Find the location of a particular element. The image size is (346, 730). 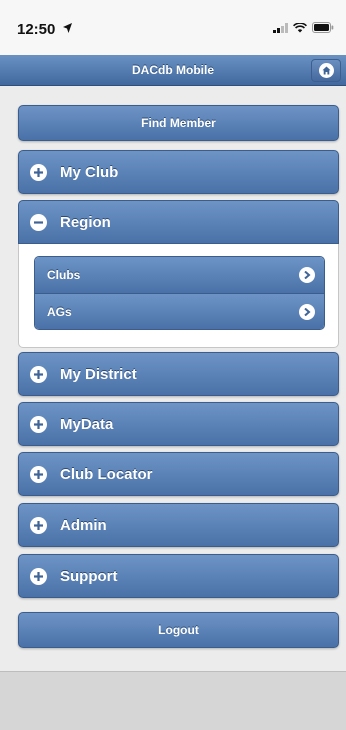

clubs-label: Clubs is located at coordinates (64, 275).